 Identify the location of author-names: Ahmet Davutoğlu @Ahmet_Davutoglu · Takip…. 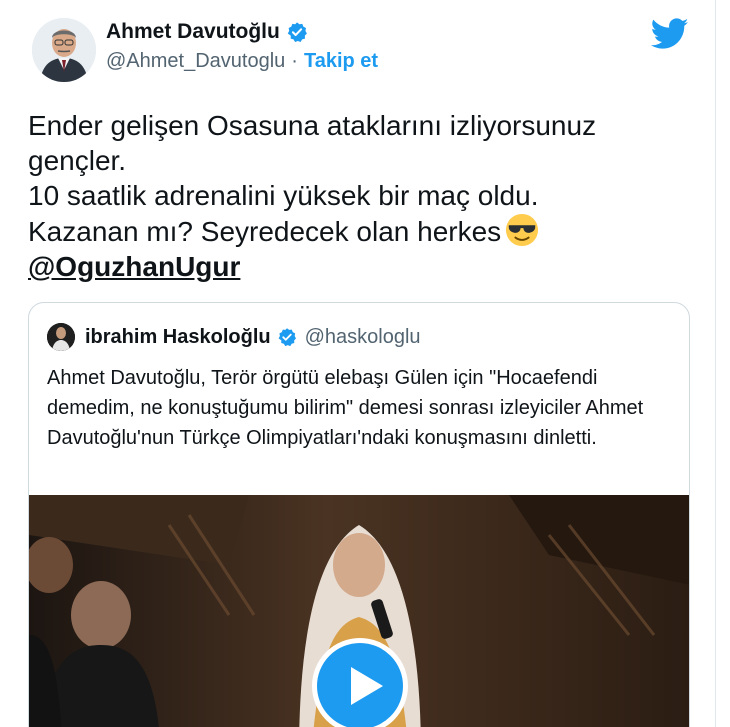
(242, 46).